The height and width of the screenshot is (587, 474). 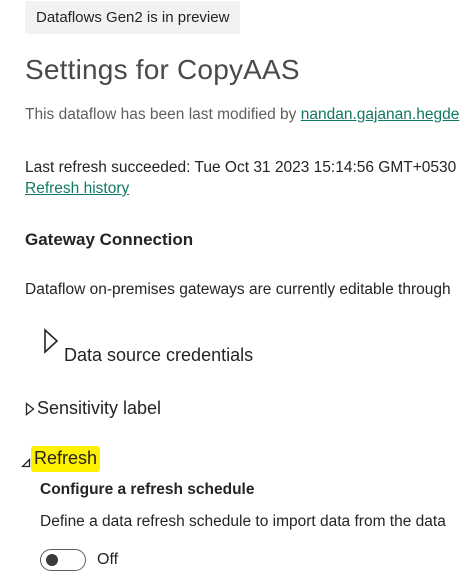 I want to click on refresh-history-link: Refresh history, so click(x=77, y=189).